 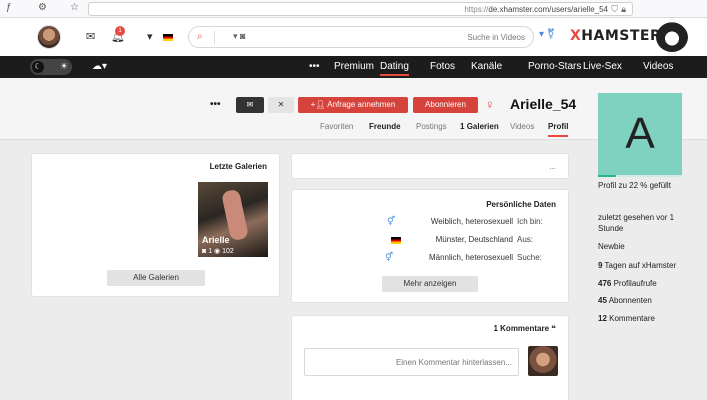 I want to click on close-icon: ✕, so click(x=281, y=105).